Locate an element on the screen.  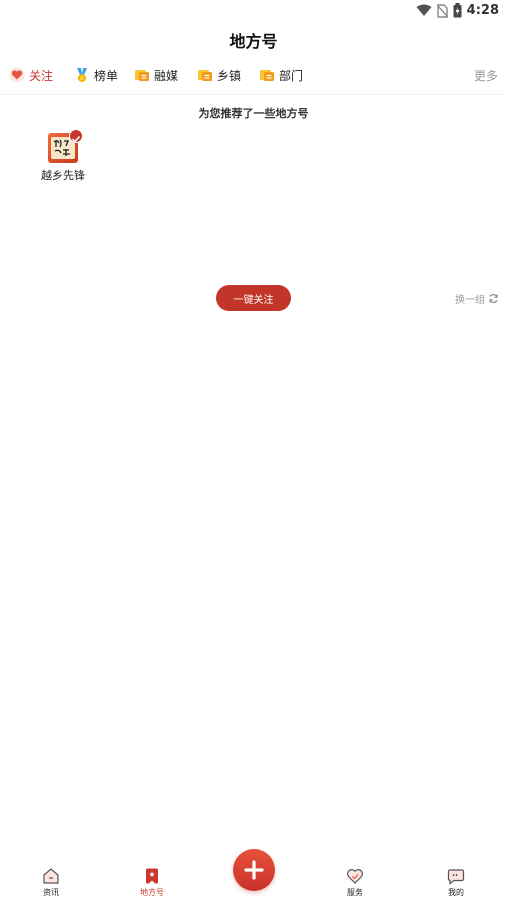
recommend-subtitle: 为您推荐了一些地方号 is located at coordinates (253, 113).